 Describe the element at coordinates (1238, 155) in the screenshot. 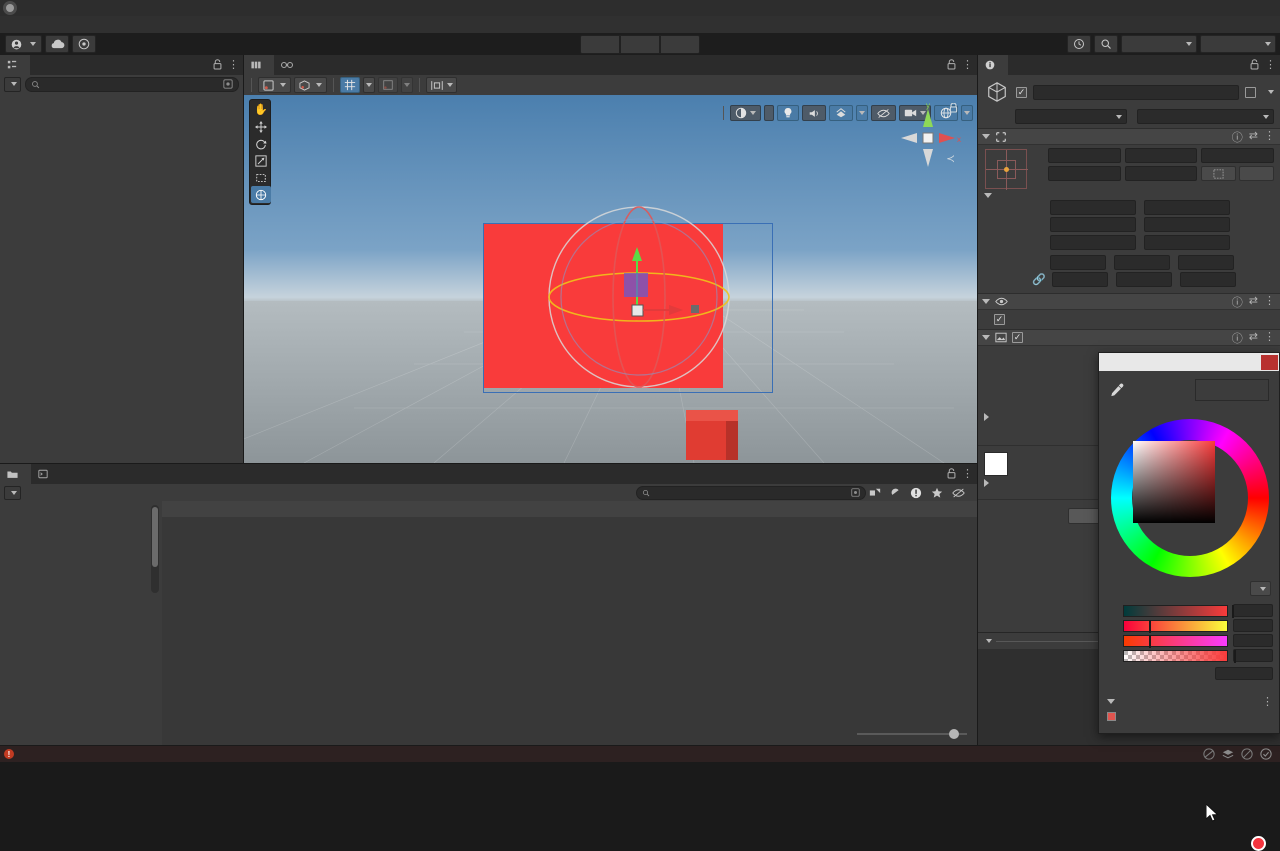

I see `pos-z-field` at that location.